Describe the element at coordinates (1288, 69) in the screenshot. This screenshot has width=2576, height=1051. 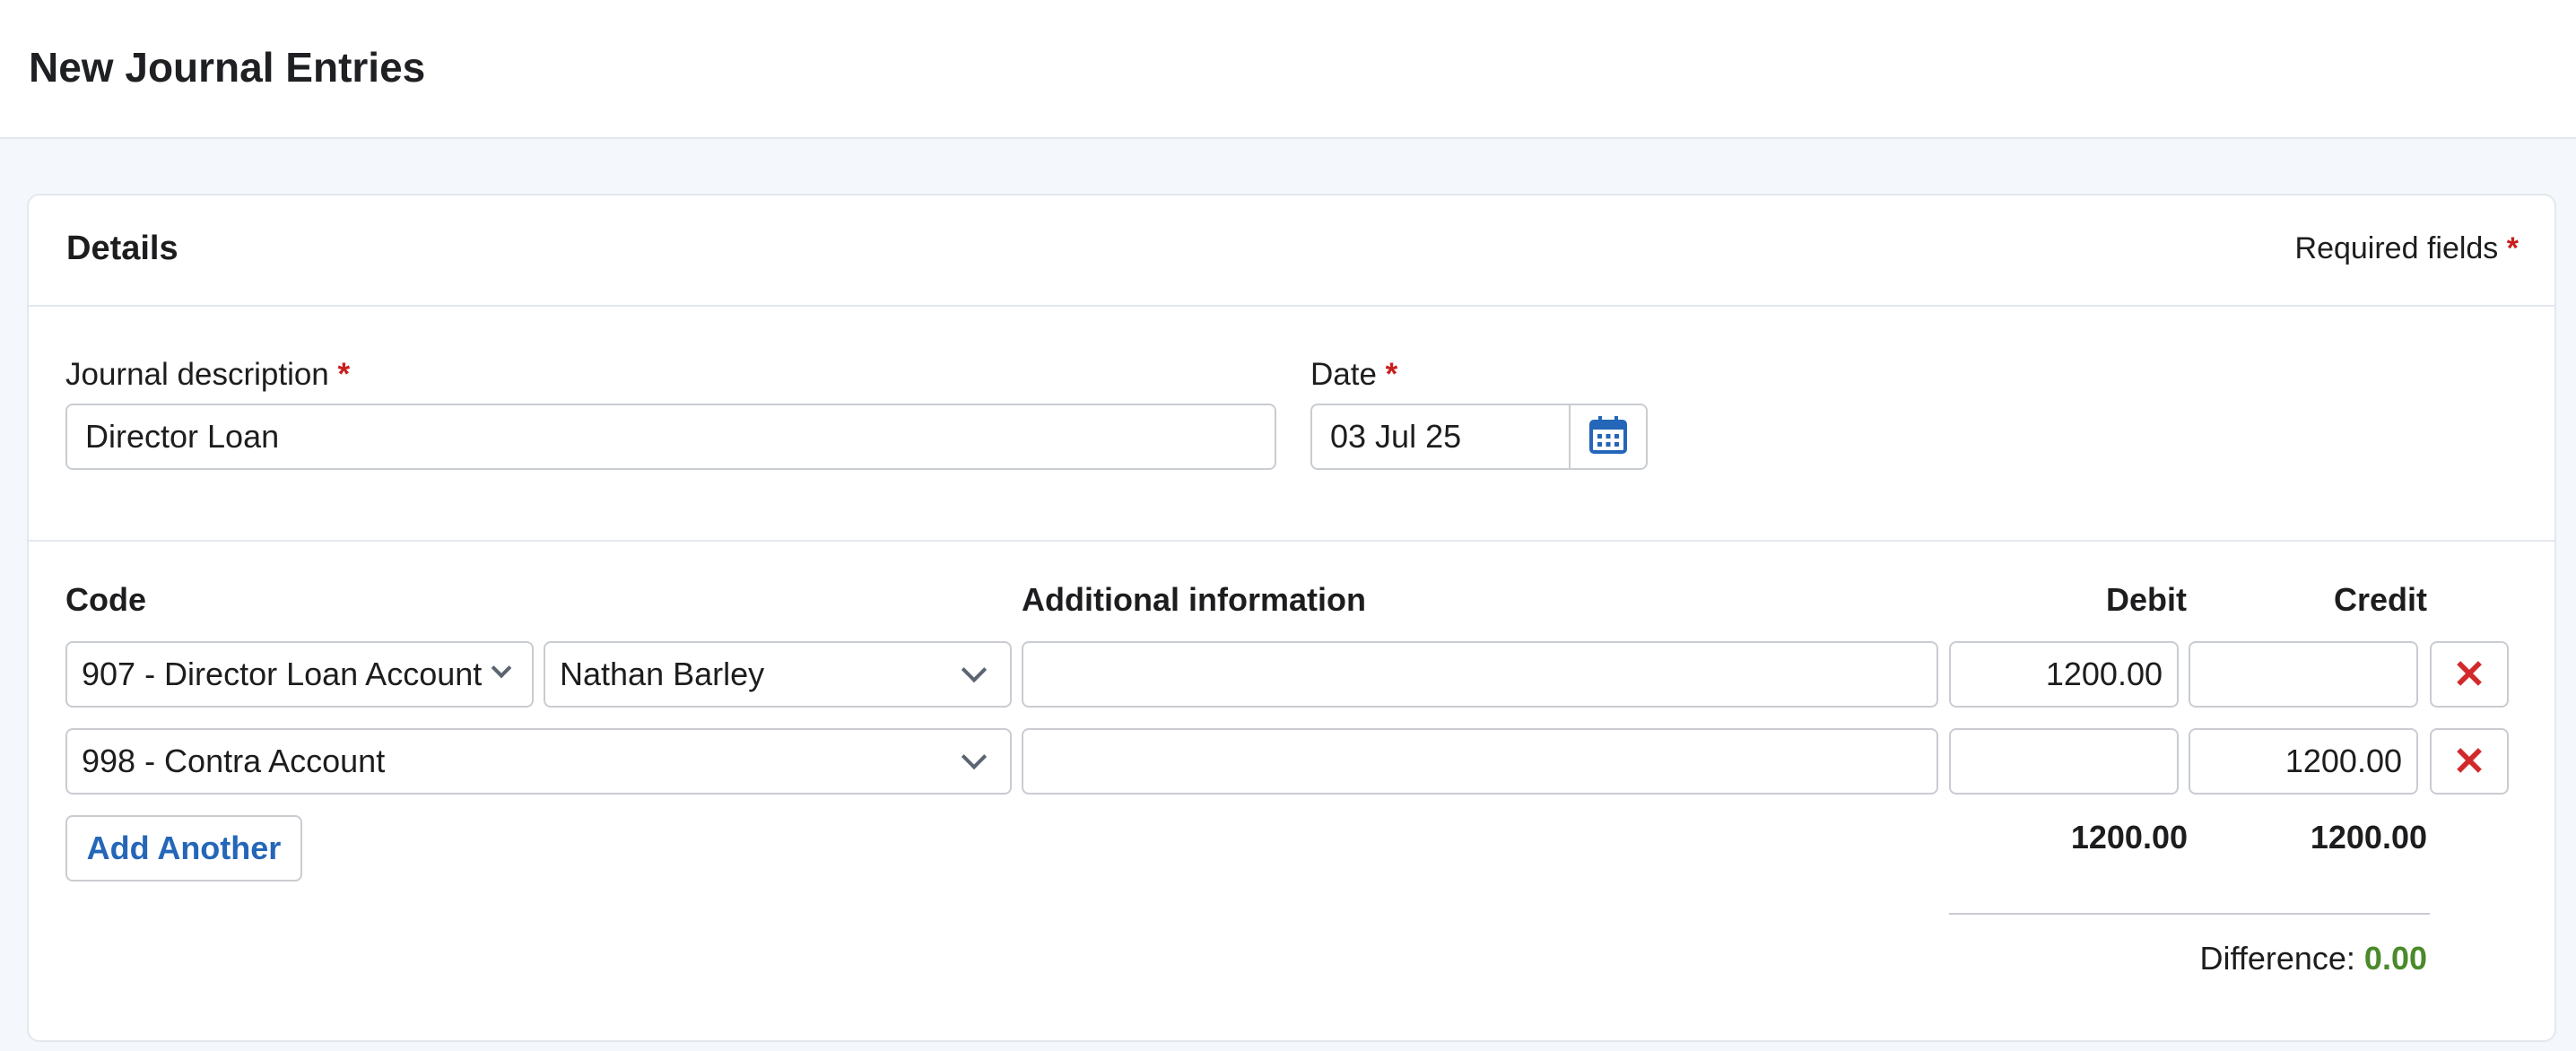
I see `page-header: New Journal Entries` at that location.